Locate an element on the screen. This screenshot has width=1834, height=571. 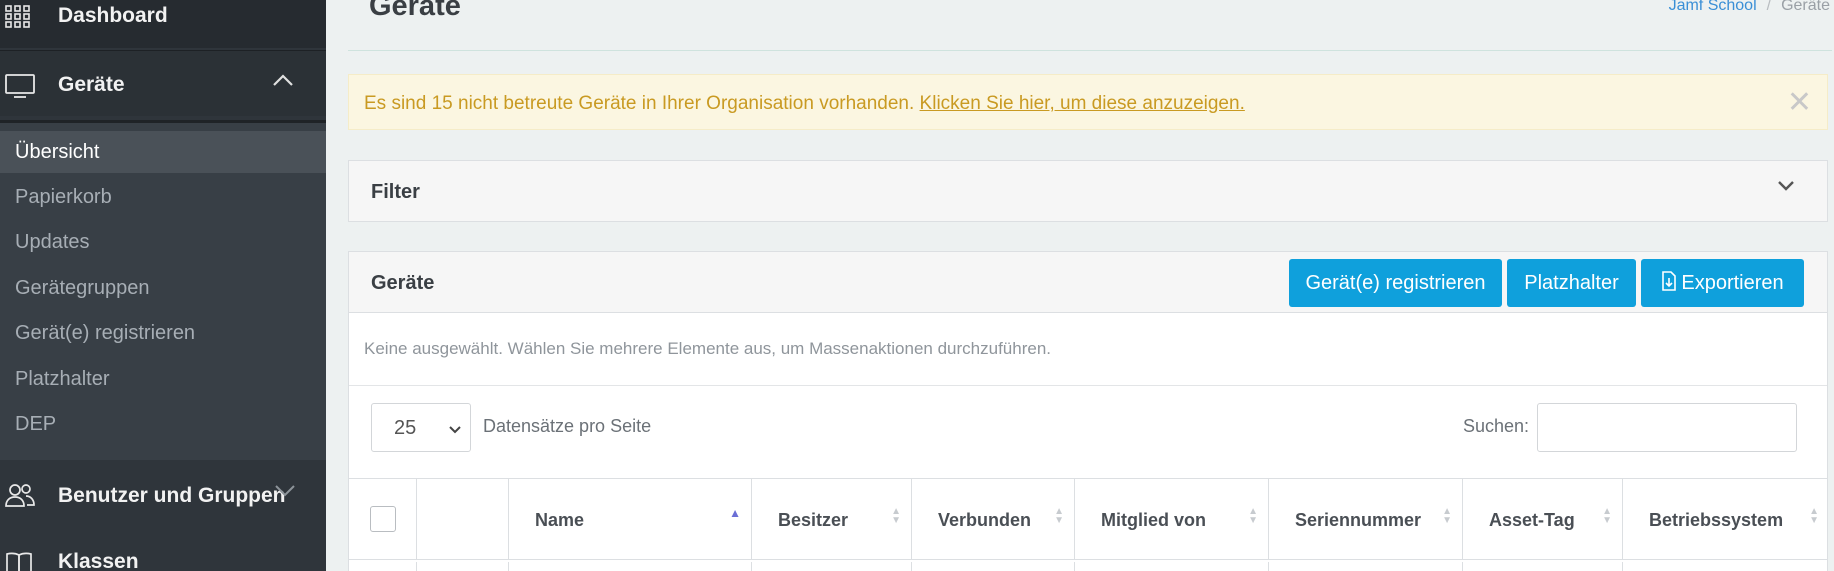
breadcrumb: Jamf School / Geräte is located at coordinates (1749, 7).